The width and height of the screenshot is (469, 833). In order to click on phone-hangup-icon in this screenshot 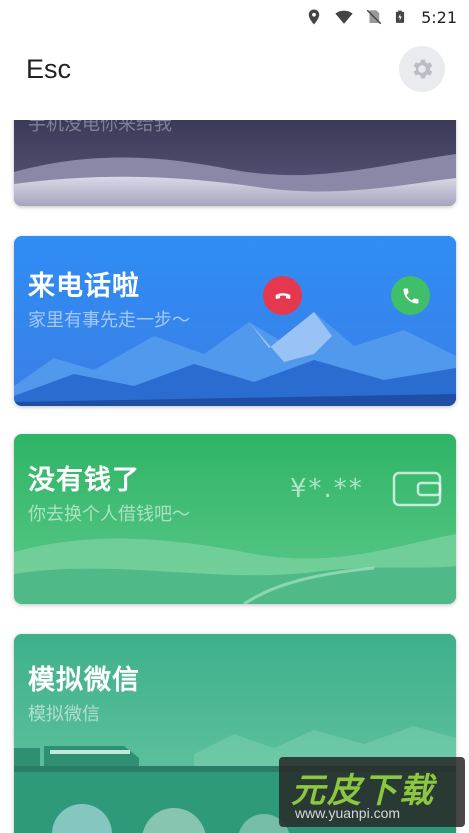, I will do `click(282, 295)`.